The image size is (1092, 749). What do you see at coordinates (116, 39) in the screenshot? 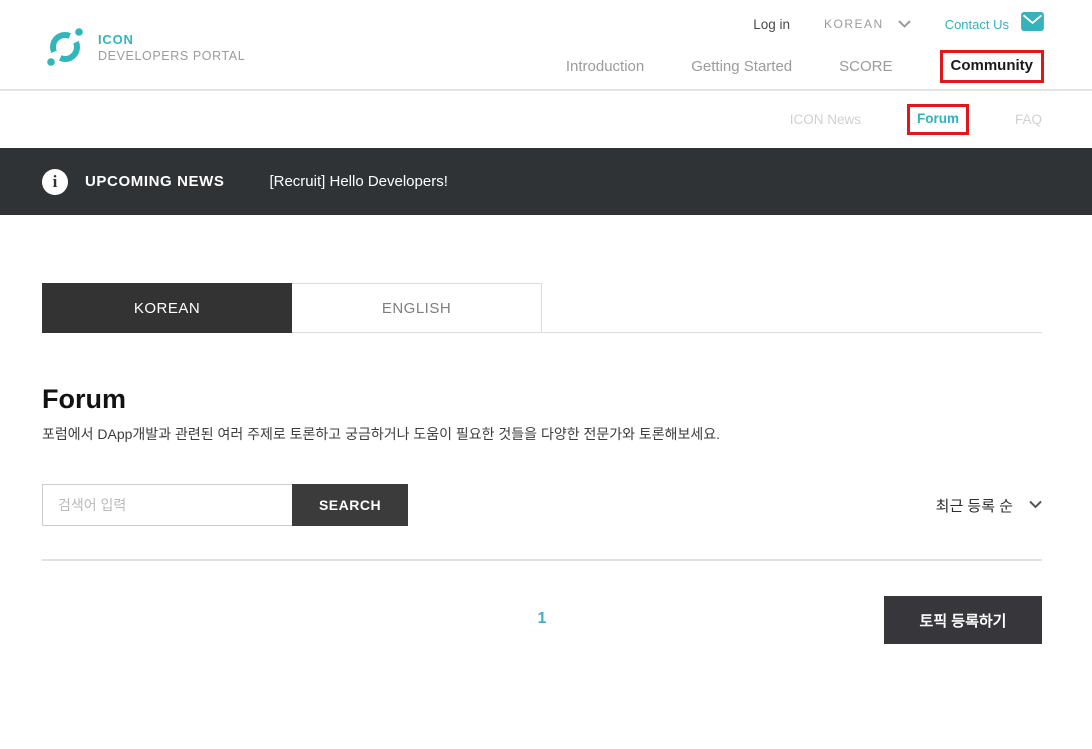
I see `brand-name: ICON` at bounding box center [116, 39].